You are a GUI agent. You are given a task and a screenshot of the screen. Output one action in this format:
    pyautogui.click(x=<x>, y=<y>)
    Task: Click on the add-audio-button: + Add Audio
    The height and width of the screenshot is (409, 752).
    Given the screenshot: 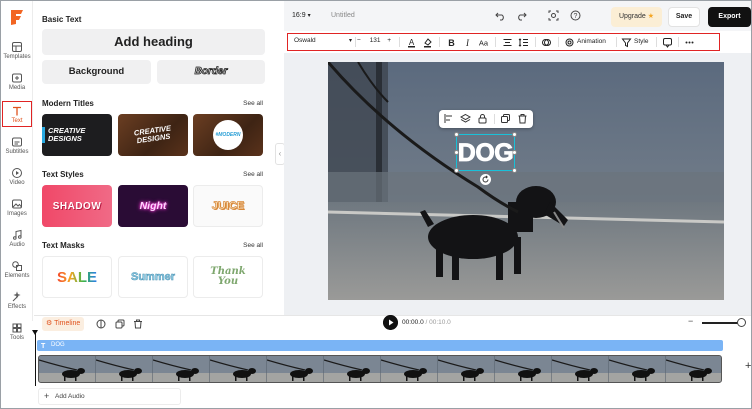 What is the action you would take?
    pyautogui.click(x=109, y=396)
    